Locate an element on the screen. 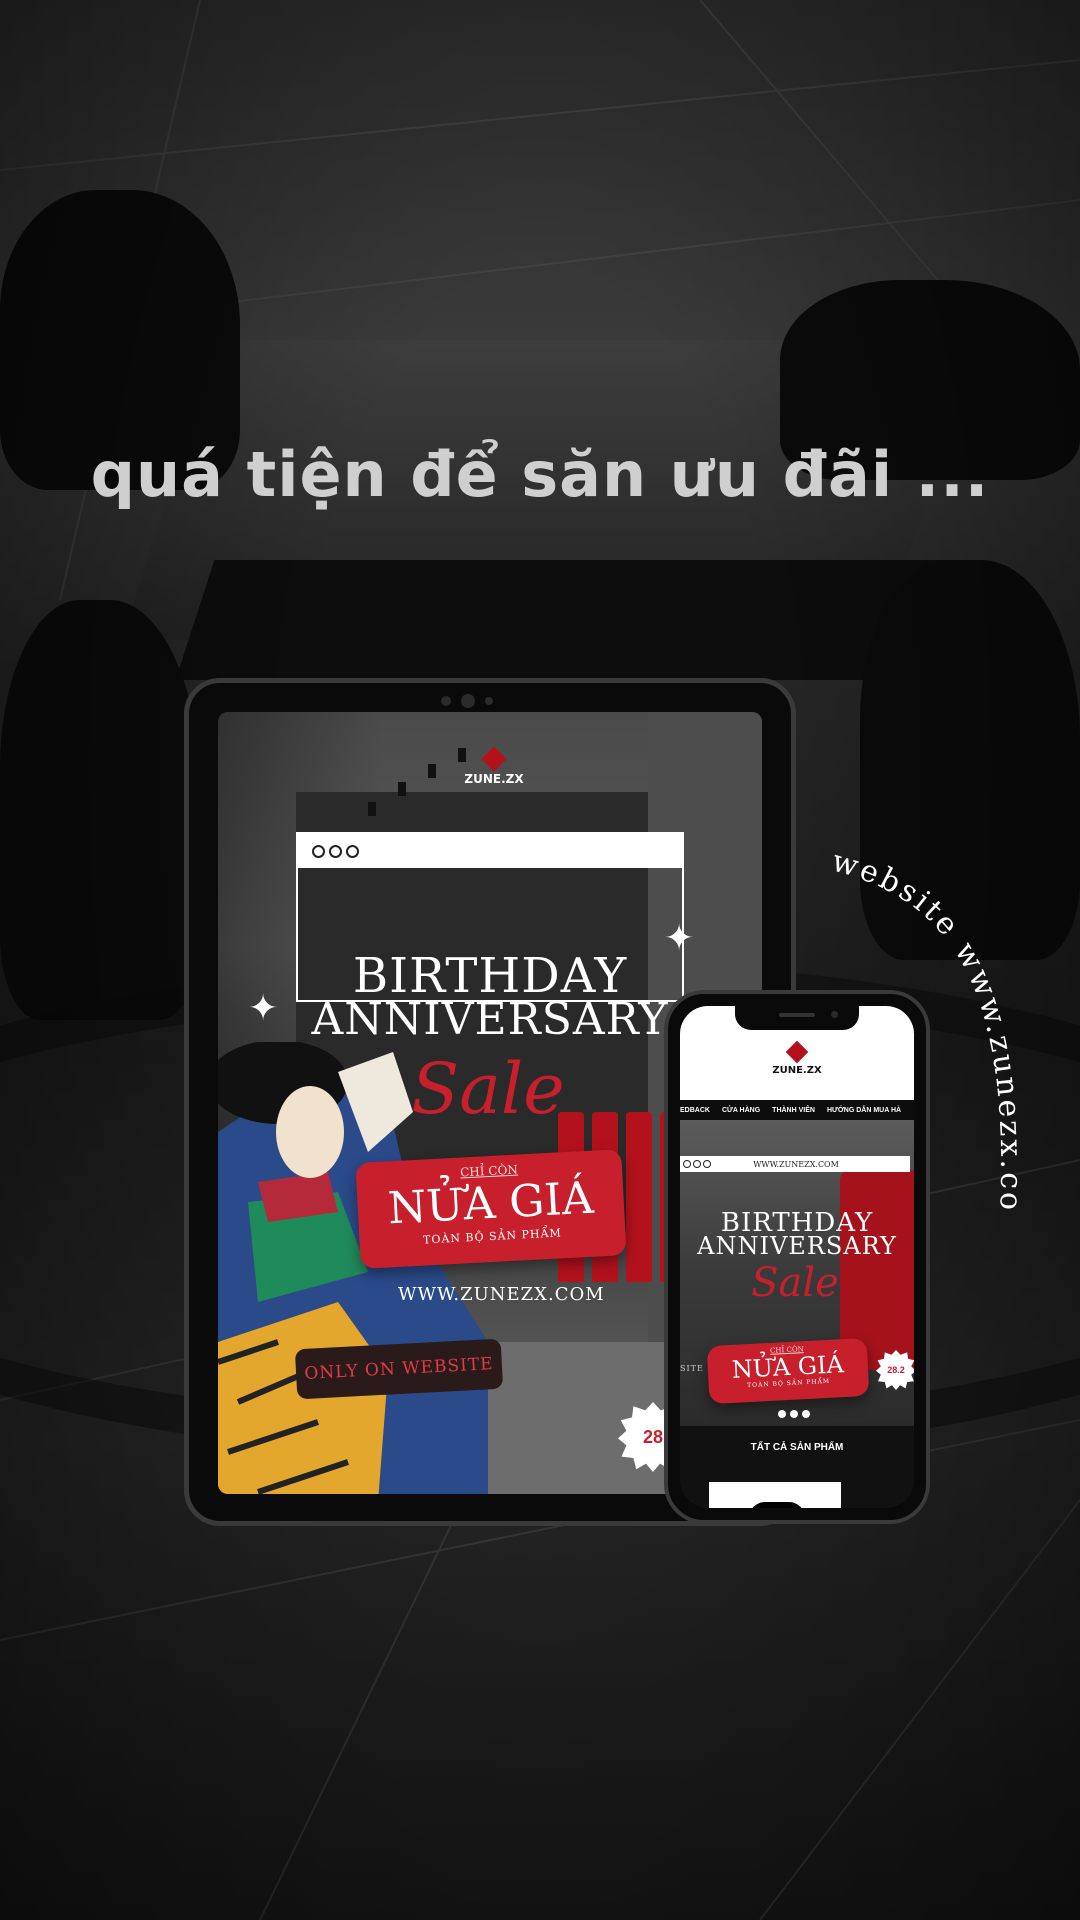 The image size is (1080, 1920). title-birthday: BIRTHDAY is located at coordinates (490, 976).